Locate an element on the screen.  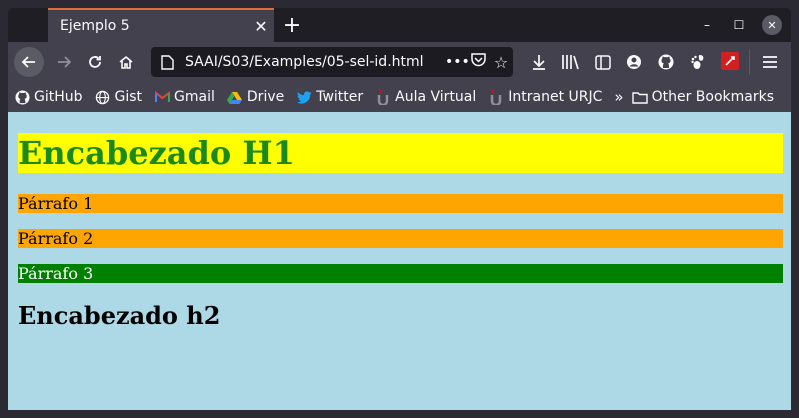
chevron-overflow-icon: » is located at coordinates (618, 97).